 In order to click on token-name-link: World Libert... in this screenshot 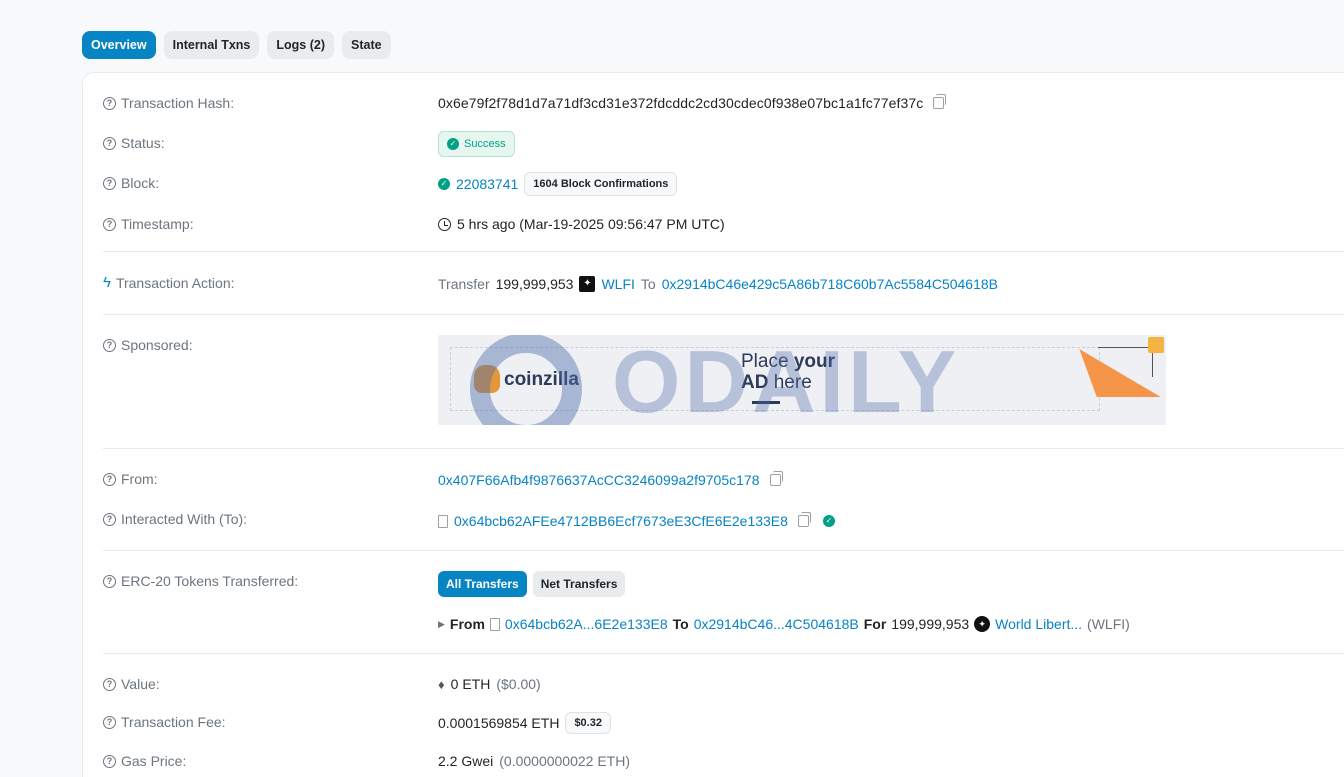, I will do `click(1038, 624)`.